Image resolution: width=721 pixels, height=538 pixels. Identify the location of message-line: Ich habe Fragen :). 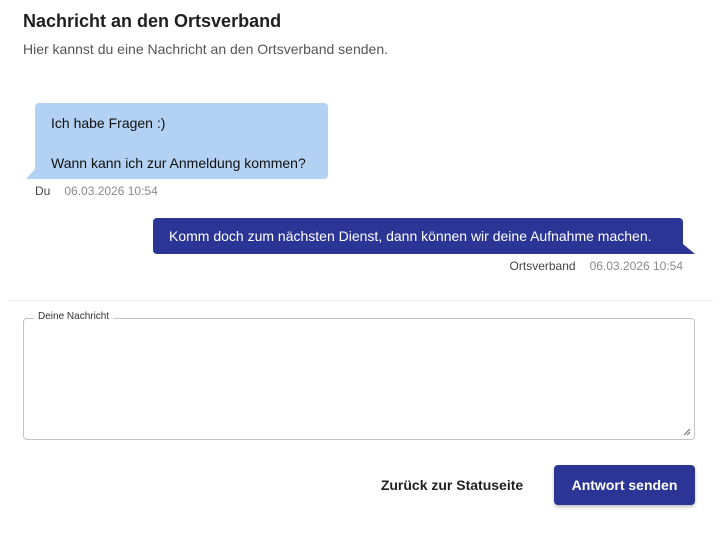
(108, 123).